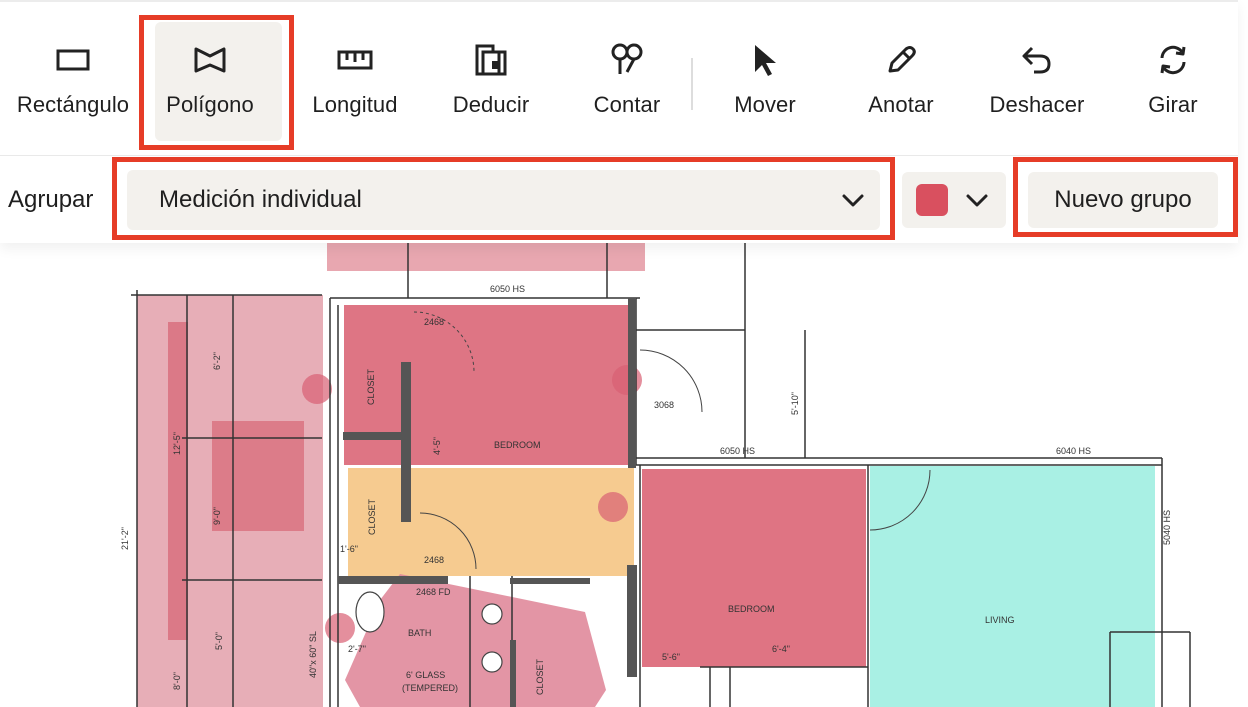 The width and height of the screenshot is (1248, 707). Describe the element at coordinates (355, 104) in the screenshot. I see `tool-label: Longitud` at that location.